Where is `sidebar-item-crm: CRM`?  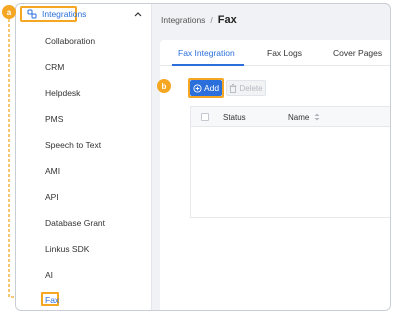
sidebar-item-crm: CRM is located at coordinates (54, 67).